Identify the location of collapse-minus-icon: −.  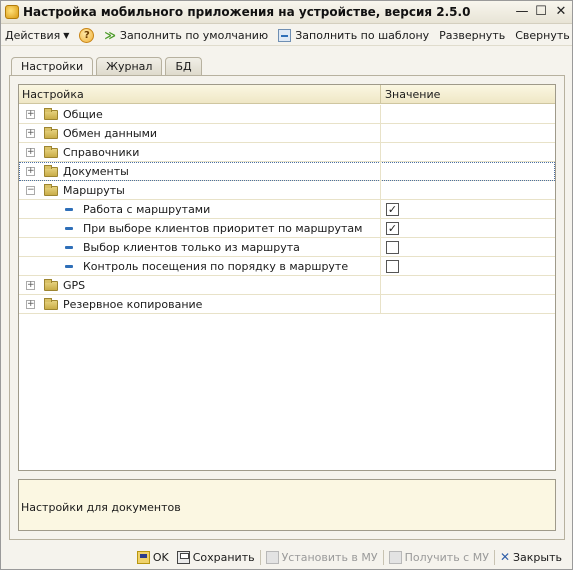
(30, 190).